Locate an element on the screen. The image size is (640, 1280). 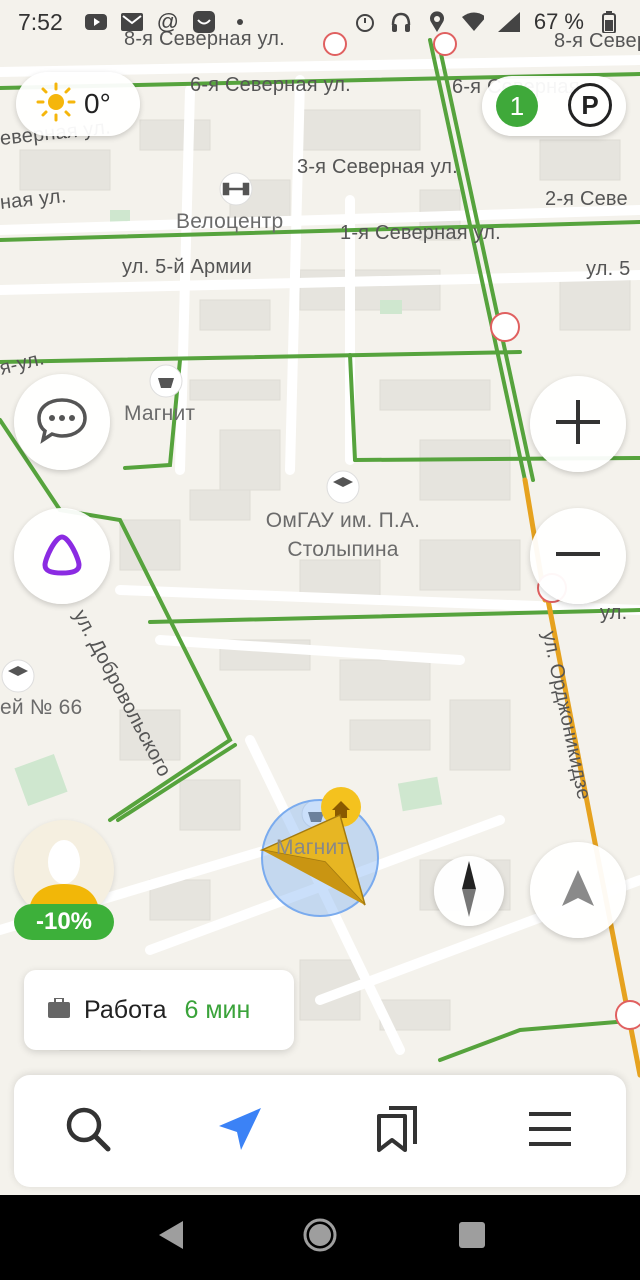
system-nav-bar is located at coordinates (320, 1237).